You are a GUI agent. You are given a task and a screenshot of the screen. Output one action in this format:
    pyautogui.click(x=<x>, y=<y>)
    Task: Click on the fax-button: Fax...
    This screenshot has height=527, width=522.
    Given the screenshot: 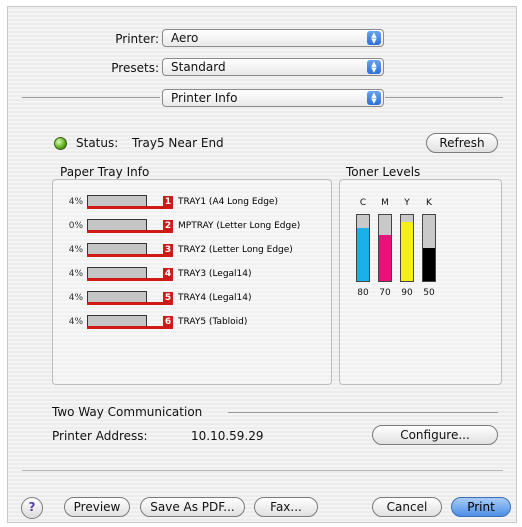 What is the action you would take?
    pyautogui.click(x=286, y=507)
    